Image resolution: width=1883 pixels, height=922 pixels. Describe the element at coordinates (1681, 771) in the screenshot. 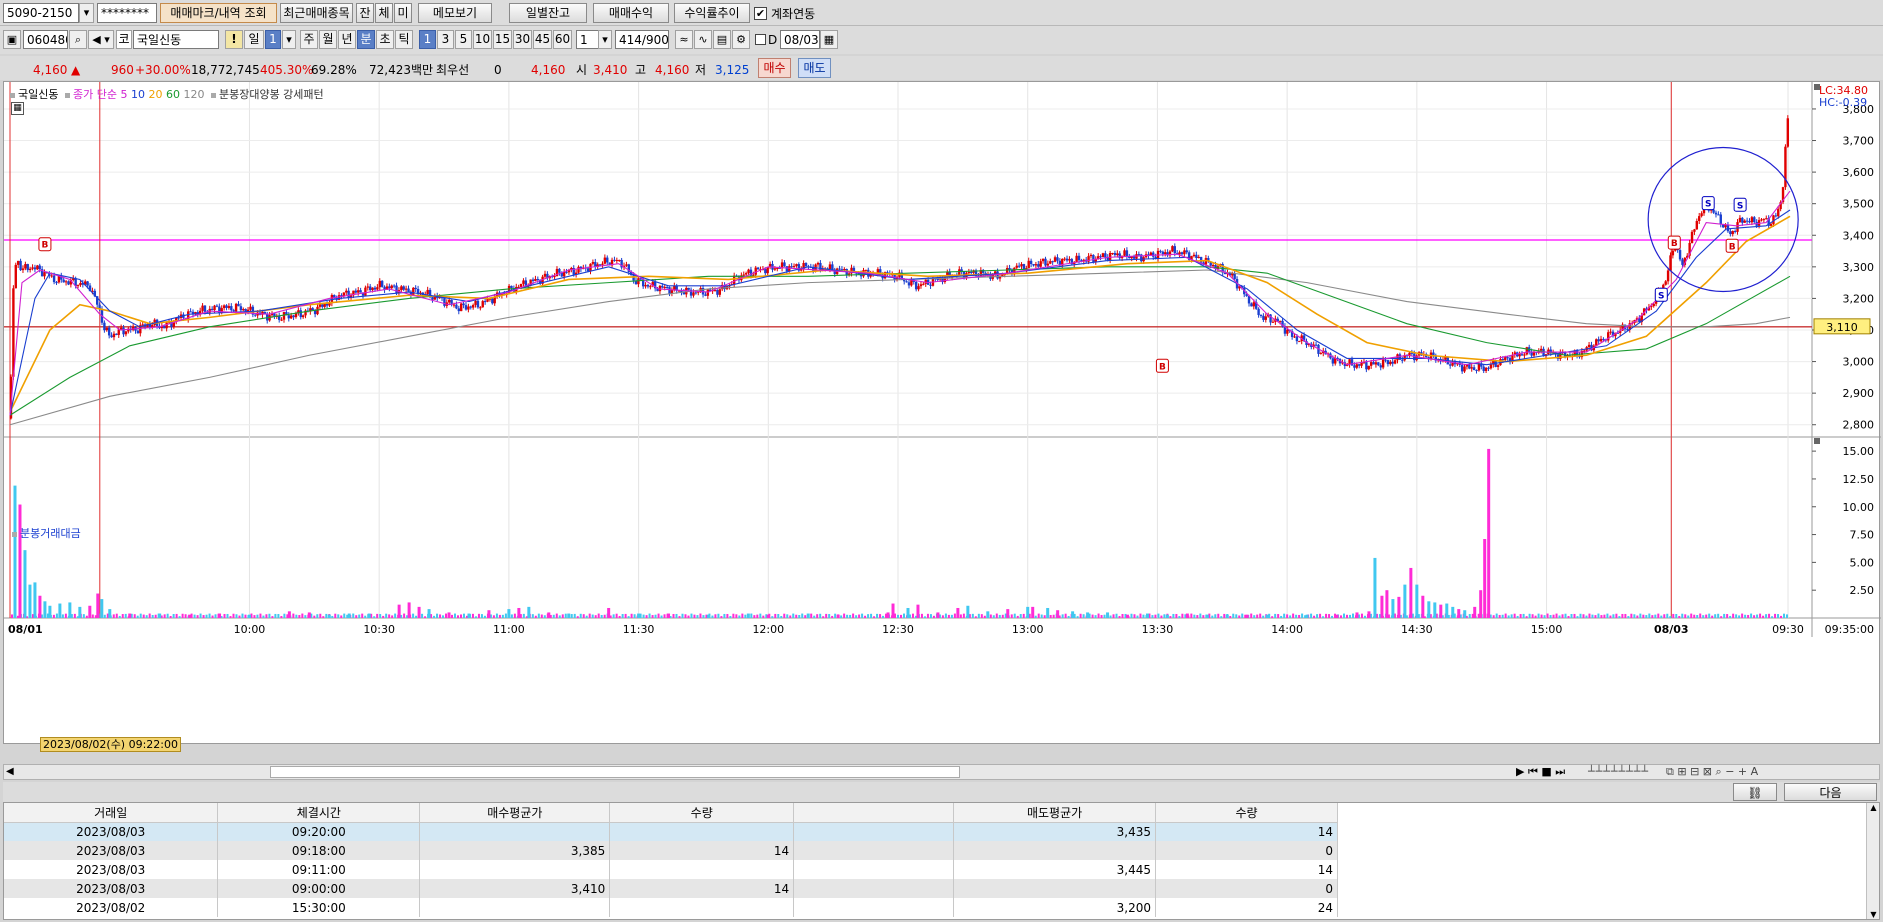

I see `ruler-icon: ⊞` at that location.